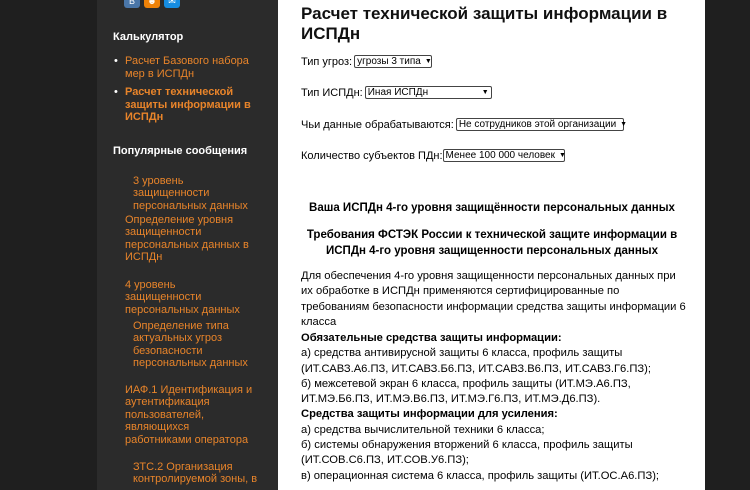 The image size is (750, 490). I want to click on right-gutter, so click(727, 245).